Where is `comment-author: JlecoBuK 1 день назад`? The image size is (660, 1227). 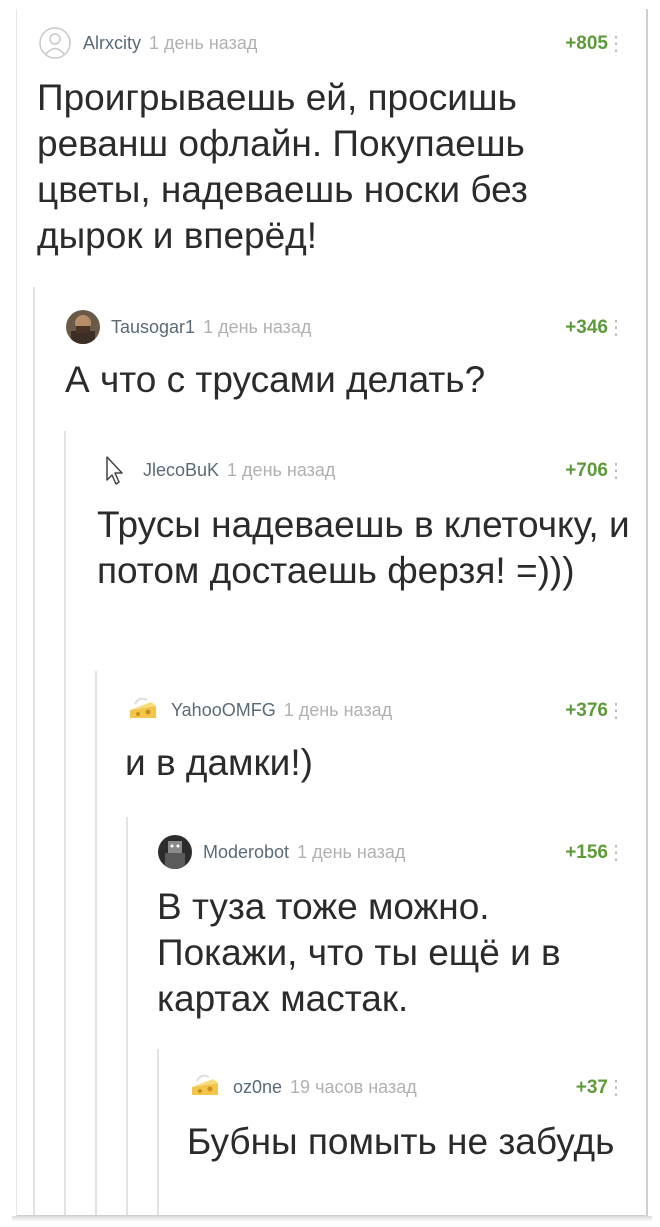
comment-author: JlecoBuK 1 день назад is located at coordinates (239, 470).